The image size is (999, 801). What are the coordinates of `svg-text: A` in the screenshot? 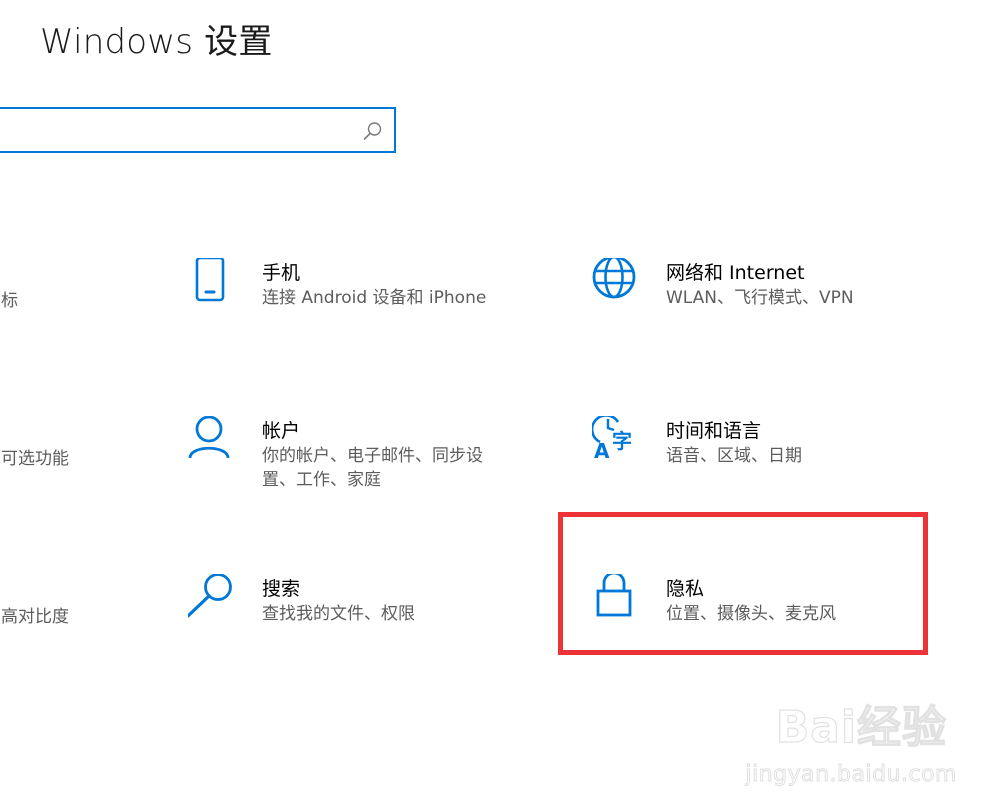 It's located at (602, 451).